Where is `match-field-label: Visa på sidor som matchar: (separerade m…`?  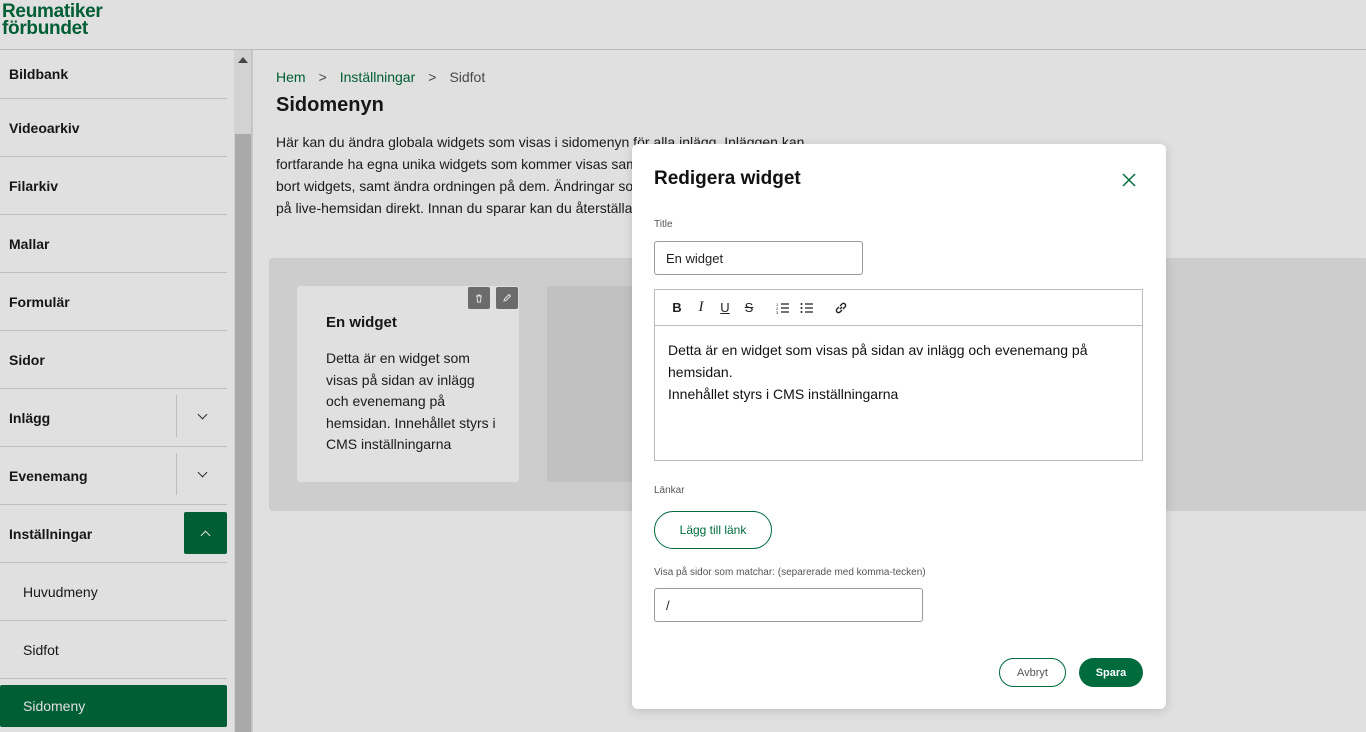
match-field-label: Visa på sidor som matchar: (separerade m… is located at coordinates (790, 572).